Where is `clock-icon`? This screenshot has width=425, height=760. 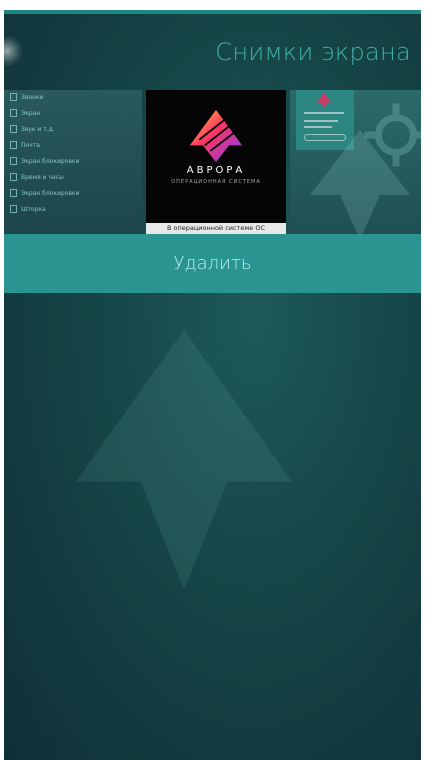
clock-icon is located at coordinates (13, 177).